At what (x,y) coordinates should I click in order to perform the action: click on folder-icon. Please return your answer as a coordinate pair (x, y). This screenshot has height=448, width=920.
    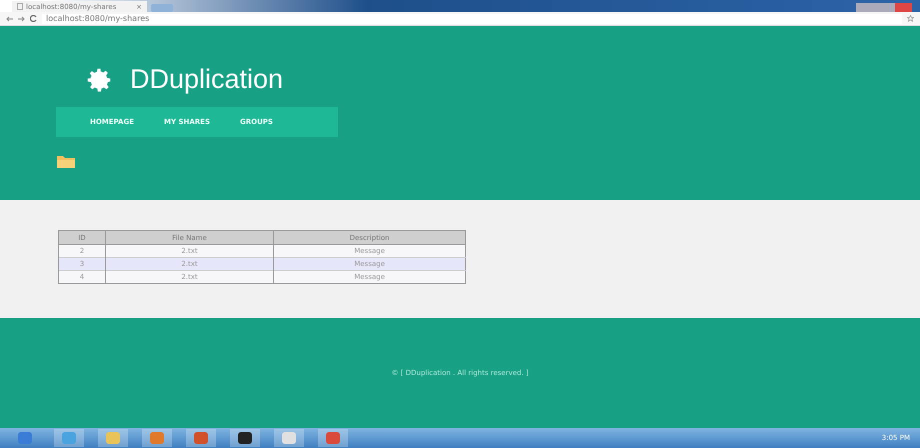
    Looking at the image, I should click on (66, 161).